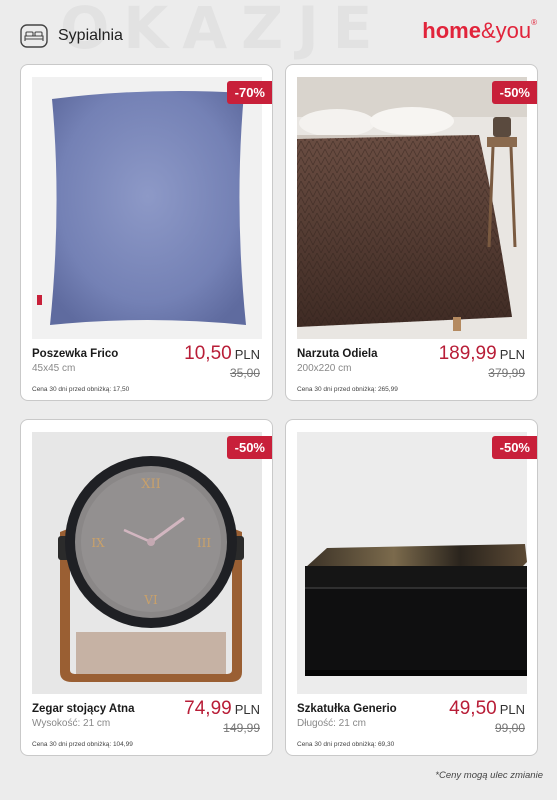 The height and width of the screenshot is (800, 557). I want to click on bed-icon, so click(34, 36).